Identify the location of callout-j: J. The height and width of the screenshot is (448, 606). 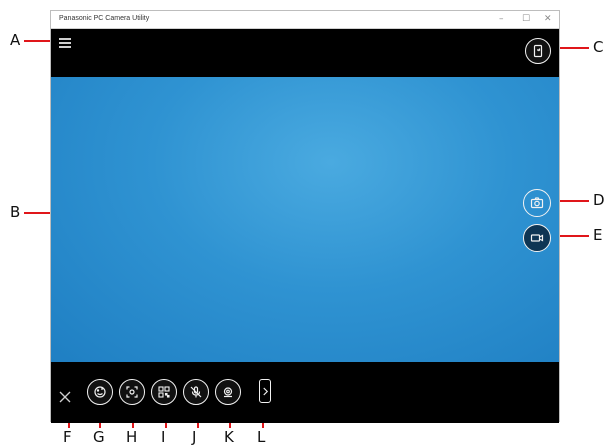
(194, 437).